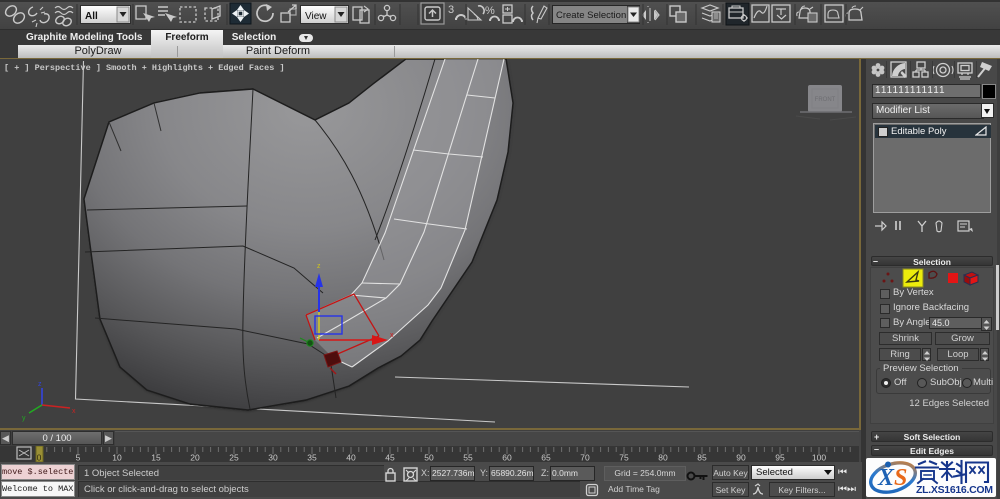 The width and height of the screenshot is (1000, 499). What do you see at coordinates (663, 458) in the screenshot?
I see `svg-text: 80` at bounding box center [663, 458].